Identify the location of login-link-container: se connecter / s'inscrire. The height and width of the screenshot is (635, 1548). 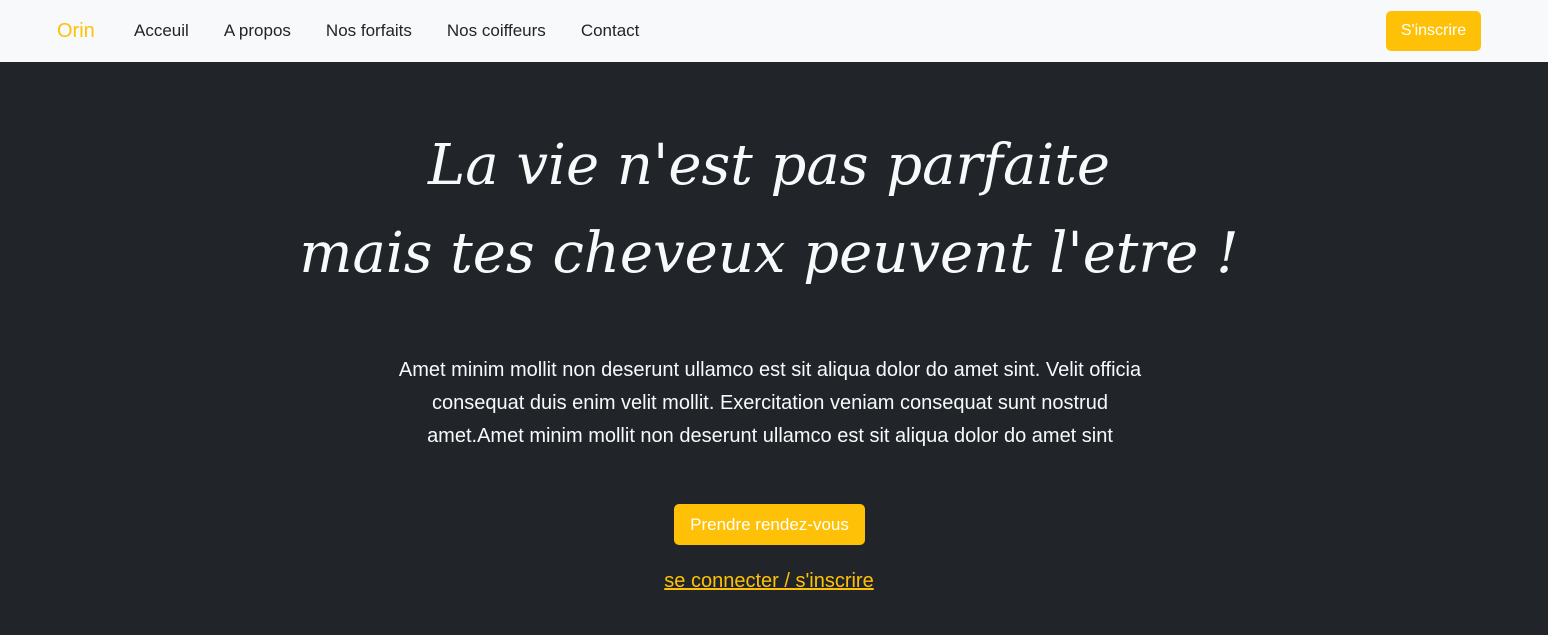
(769, 581).